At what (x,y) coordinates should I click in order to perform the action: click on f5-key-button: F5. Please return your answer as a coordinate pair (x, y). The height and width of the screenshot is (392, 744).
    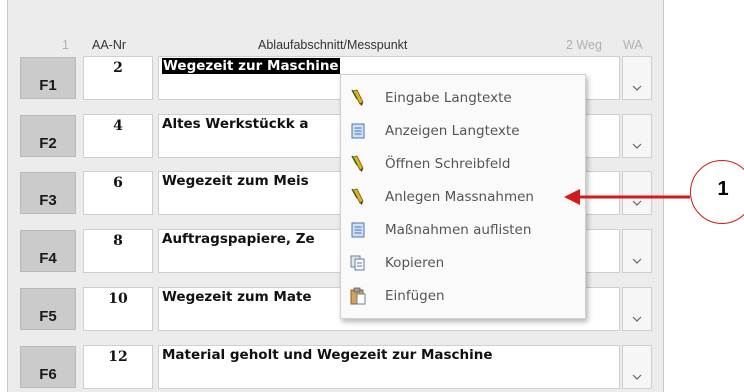
    Looking at the image, I should click on (48, 309).